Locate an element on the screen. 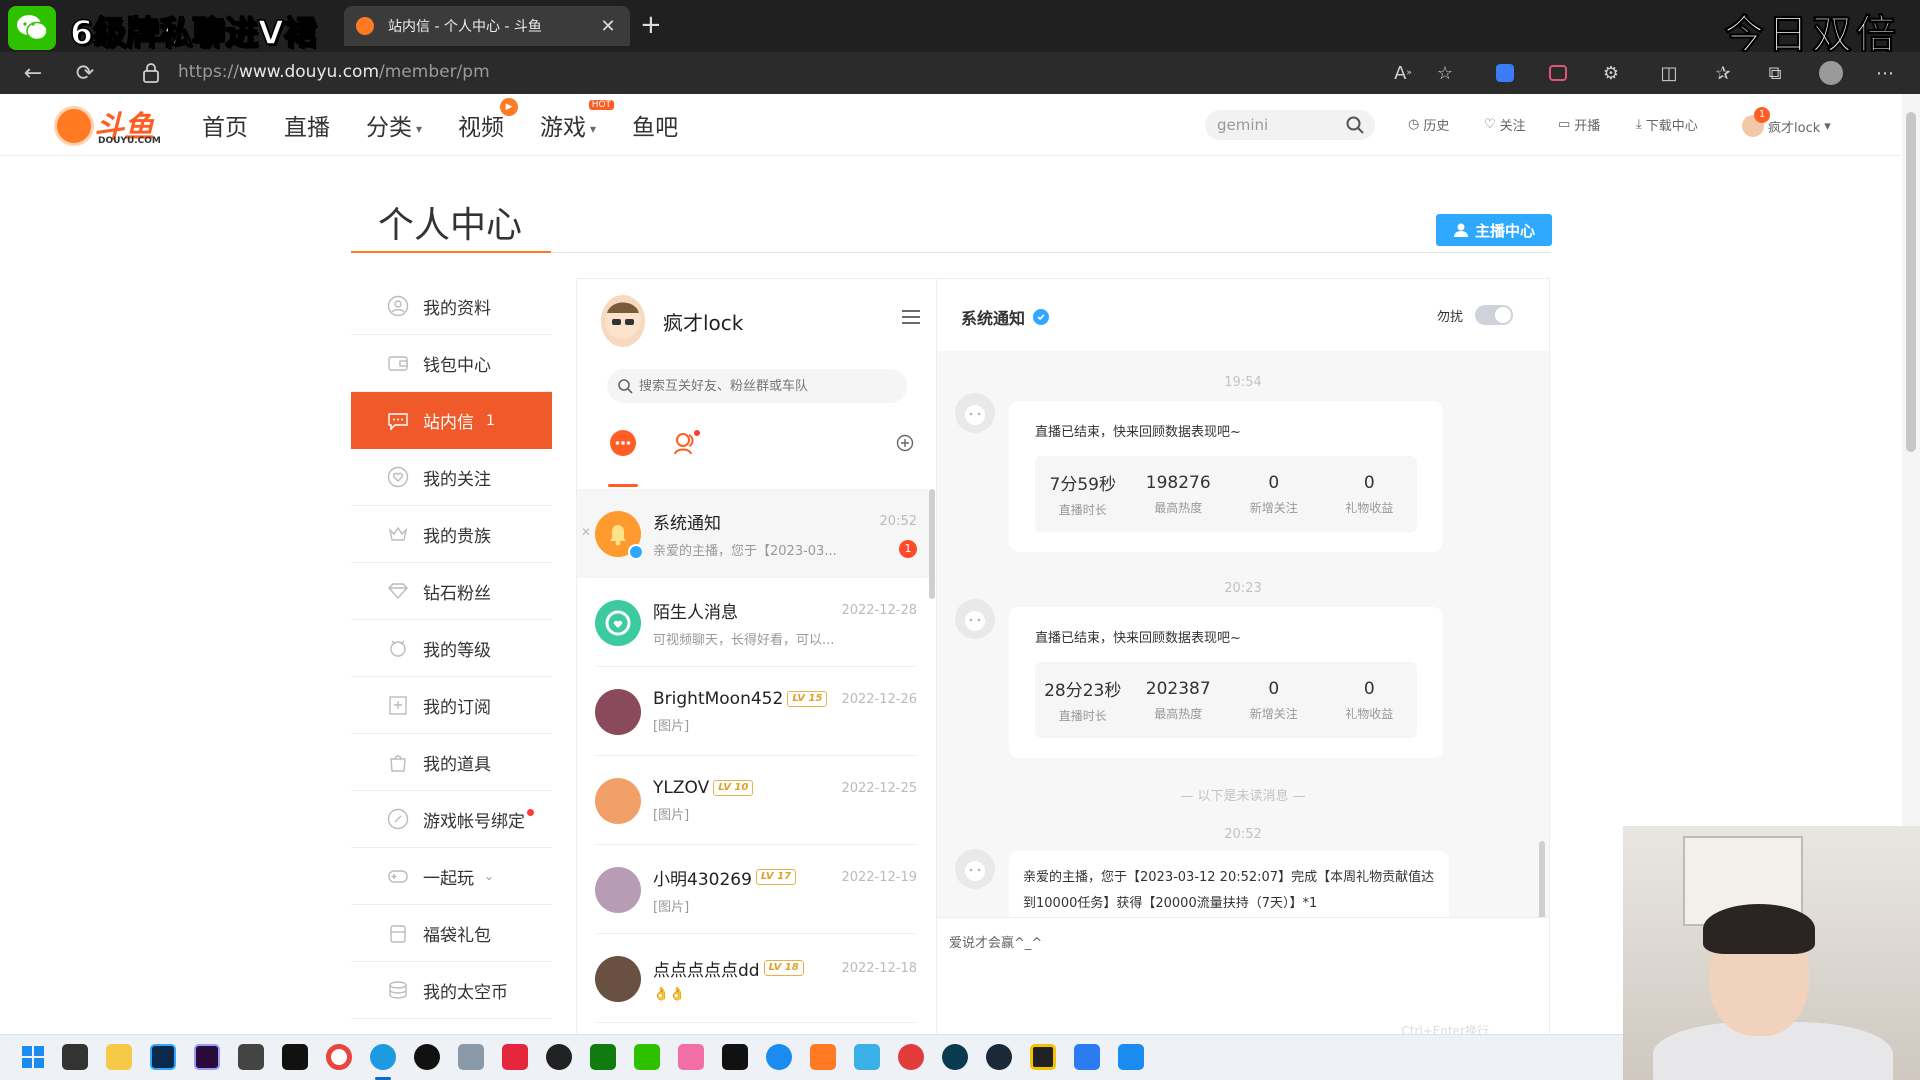 The height and width of the screenshot is (1080, 1920). wechat-icon is located at coordinates (32, 28).